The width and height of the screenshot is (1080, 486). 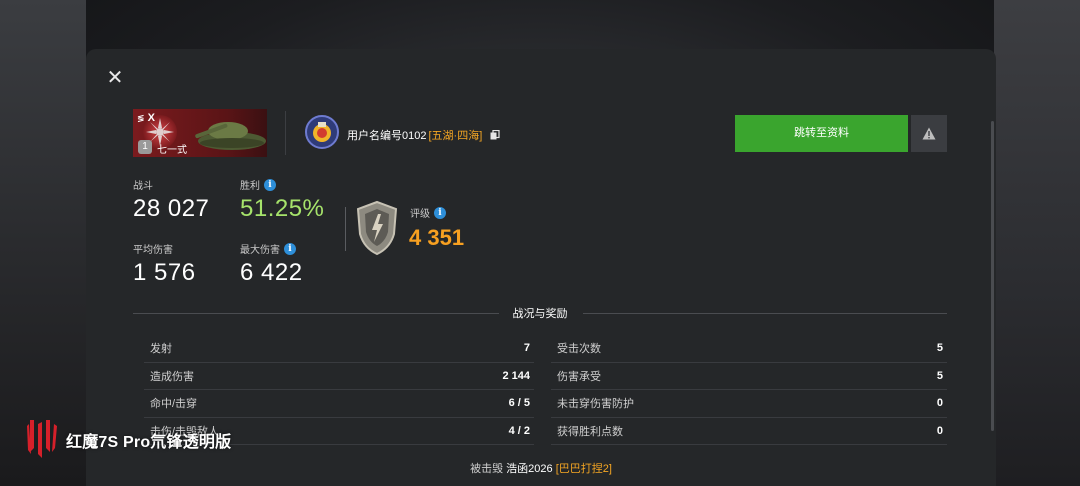 I want to click on killer-name: 浩函2026, so click(x=529, y=469).